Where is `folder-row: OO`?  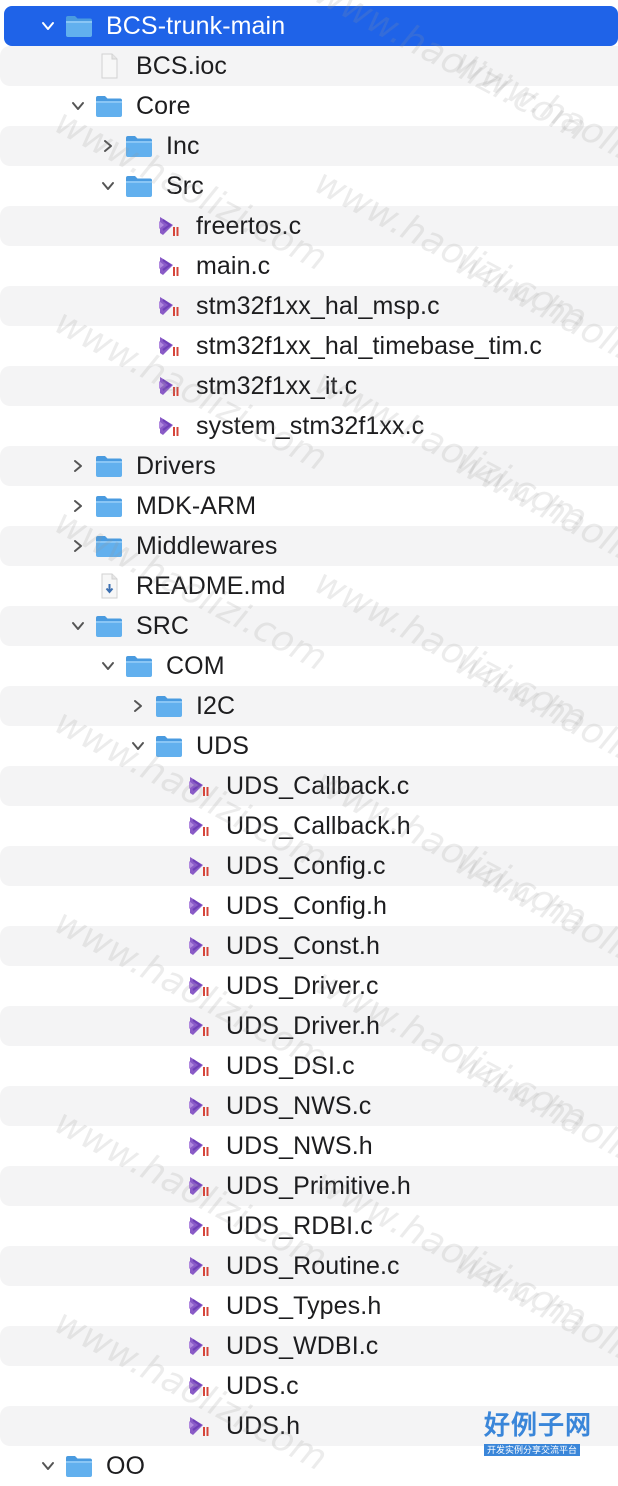
folder-row: OO is located at coordinates (309, 1466).